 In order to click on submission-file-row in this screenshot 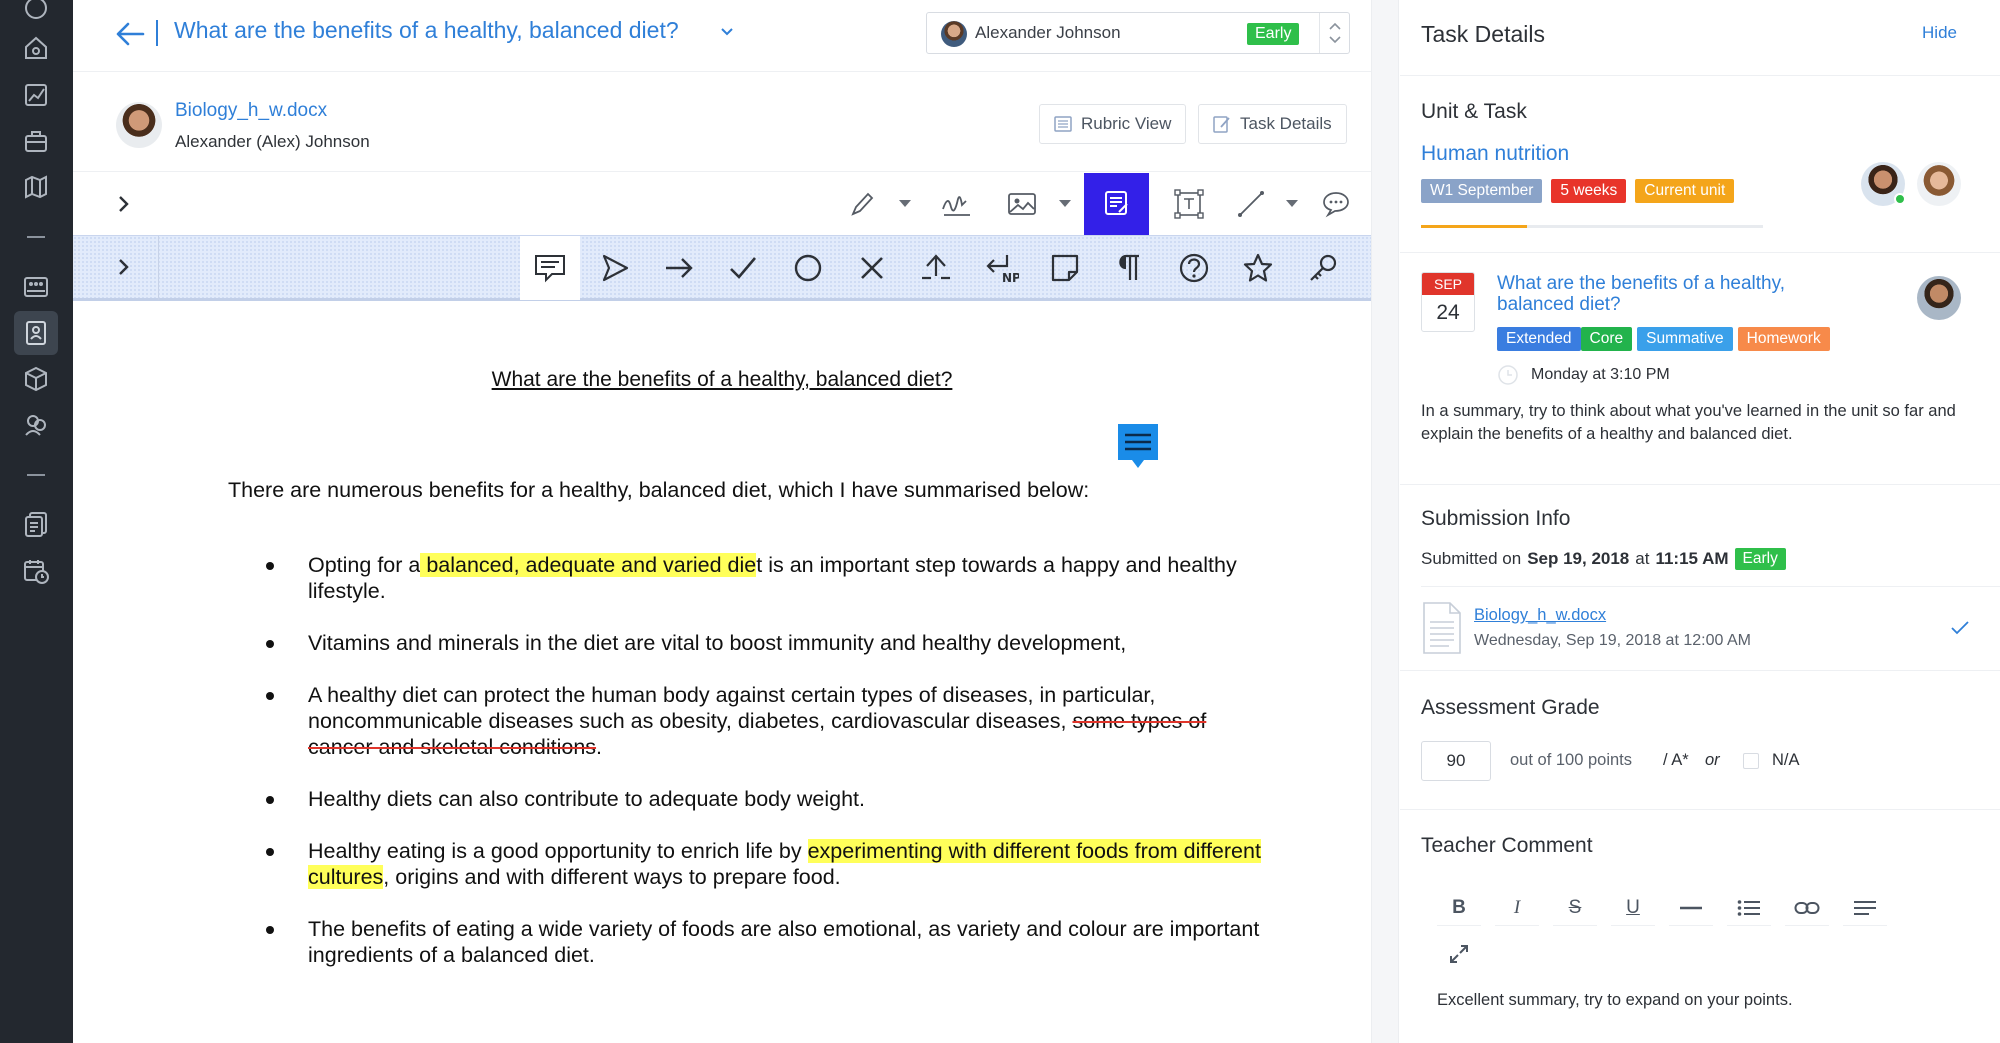, I will do `click(1710, 628)`.